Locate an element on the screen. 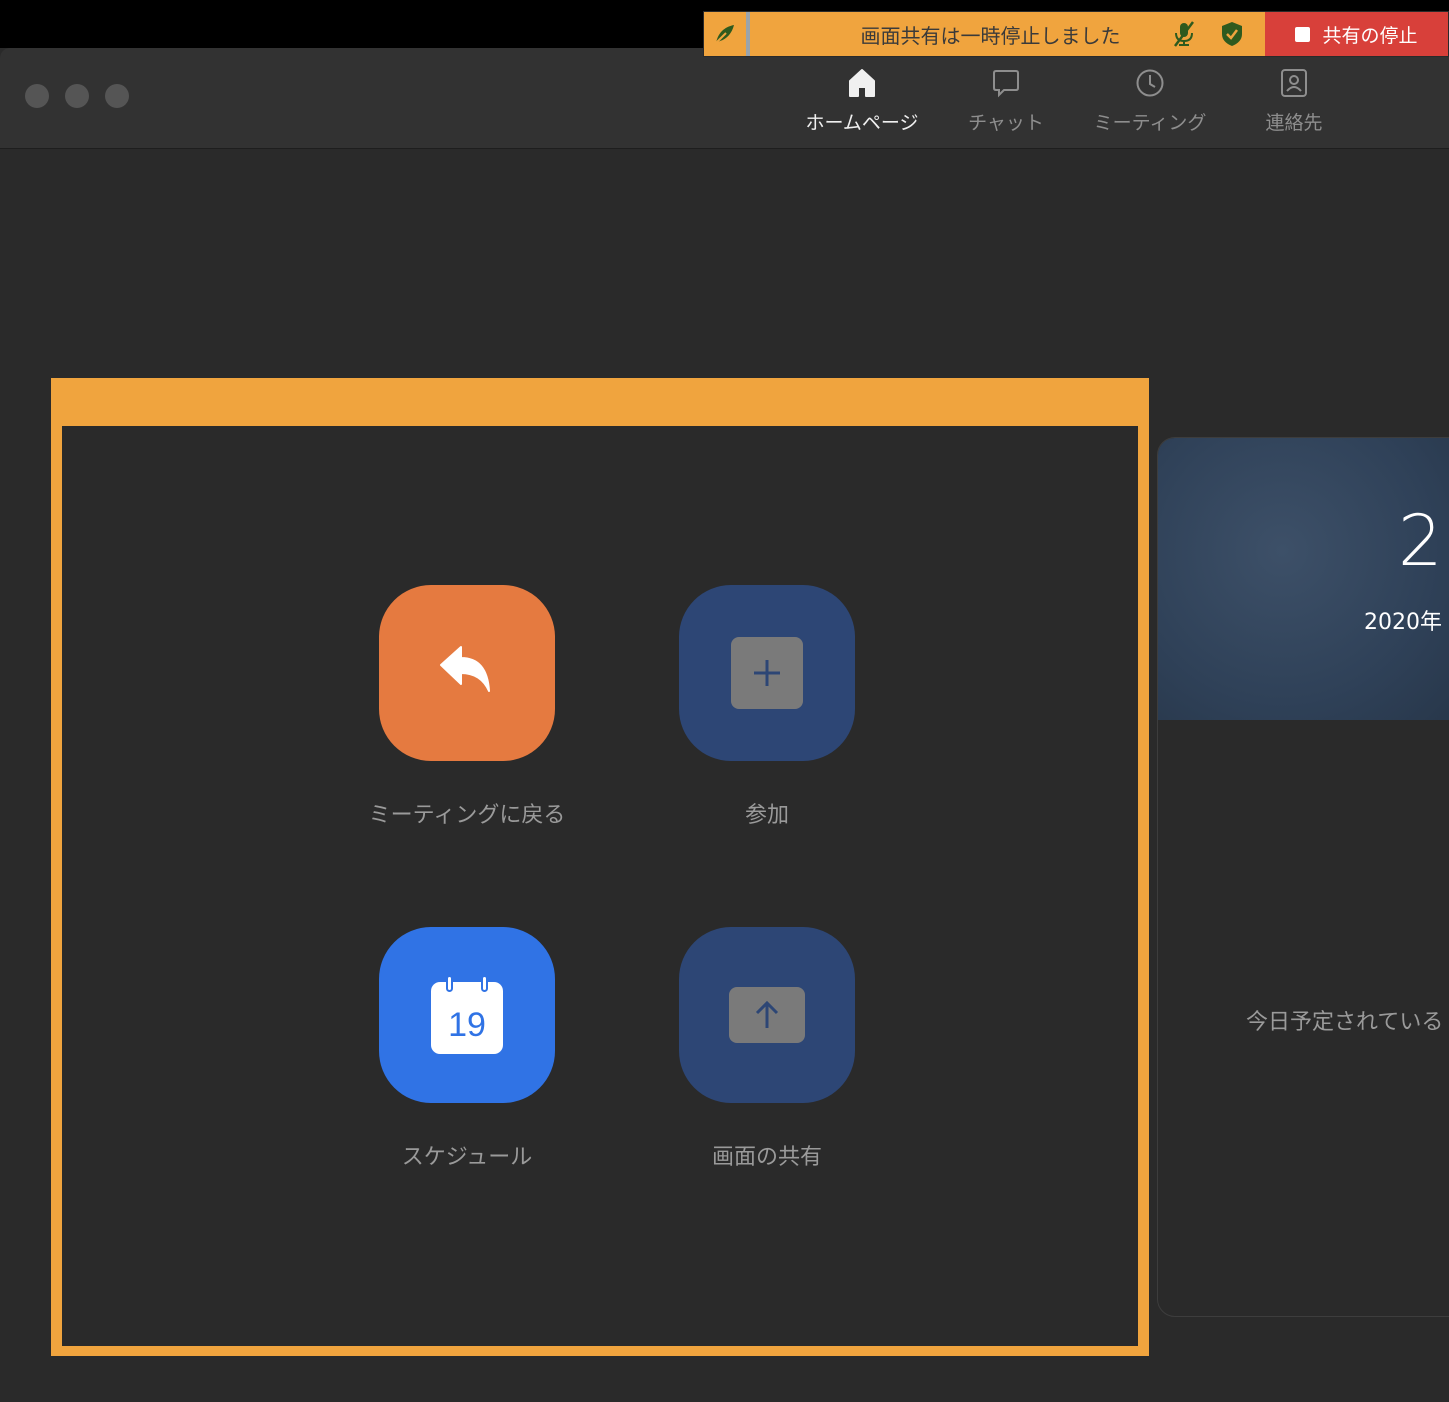 This screenshot has width=1449, height=1402. schedule-label: スケジュール is located at coordinates (467, 1157).